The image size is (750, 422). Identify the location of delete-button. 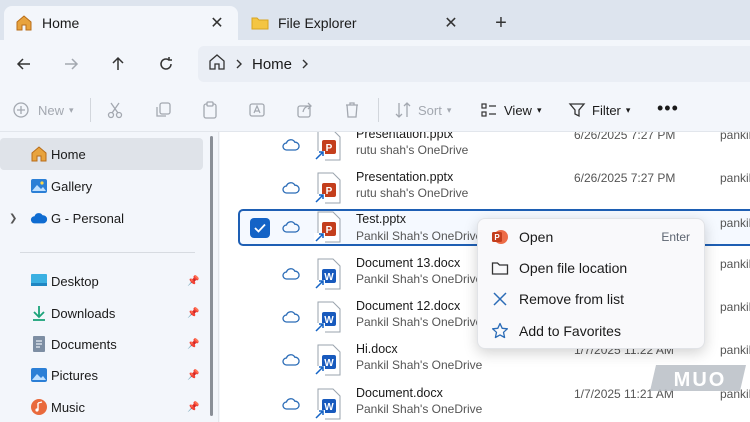
(352, 110).